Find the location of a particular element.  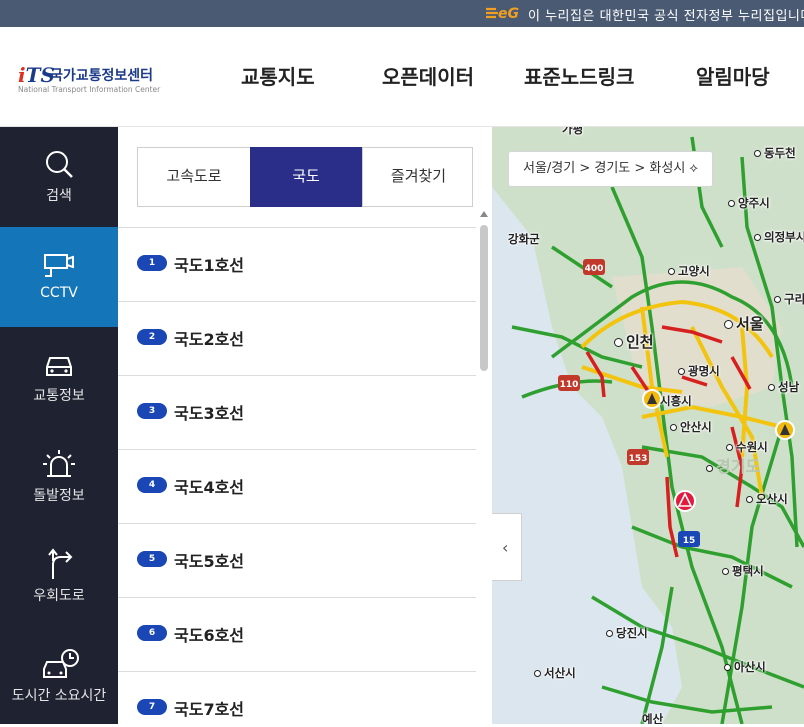

logo-subtitle: National Transport Information Center is located at coordinates (89, 89).